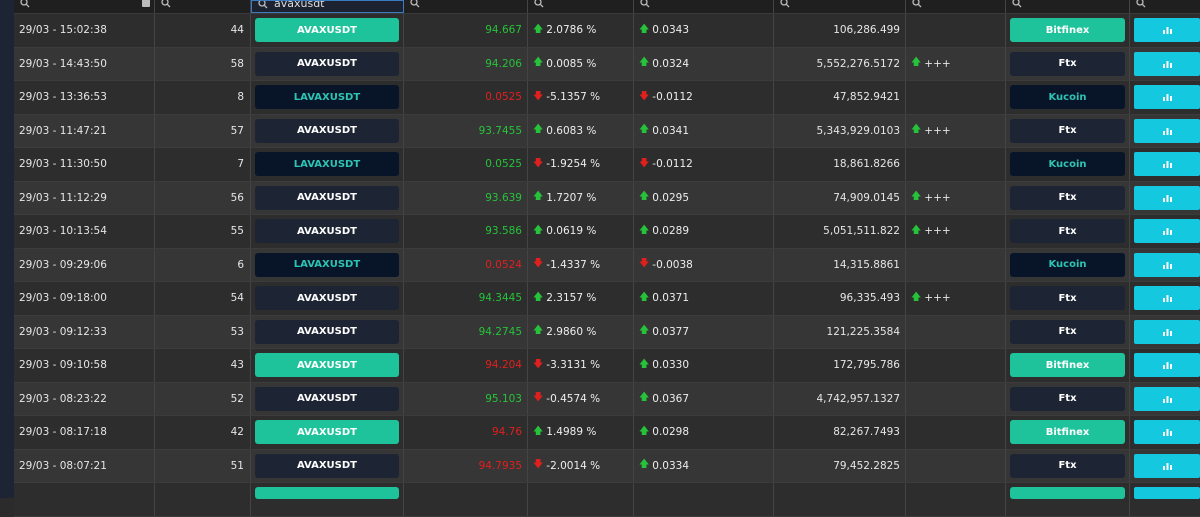 This screenshot has height=517, width=1200. What do you see at coordinates (581, 6) in the screenshot?
I see `filter-percent` at bounding box center [581, 6].